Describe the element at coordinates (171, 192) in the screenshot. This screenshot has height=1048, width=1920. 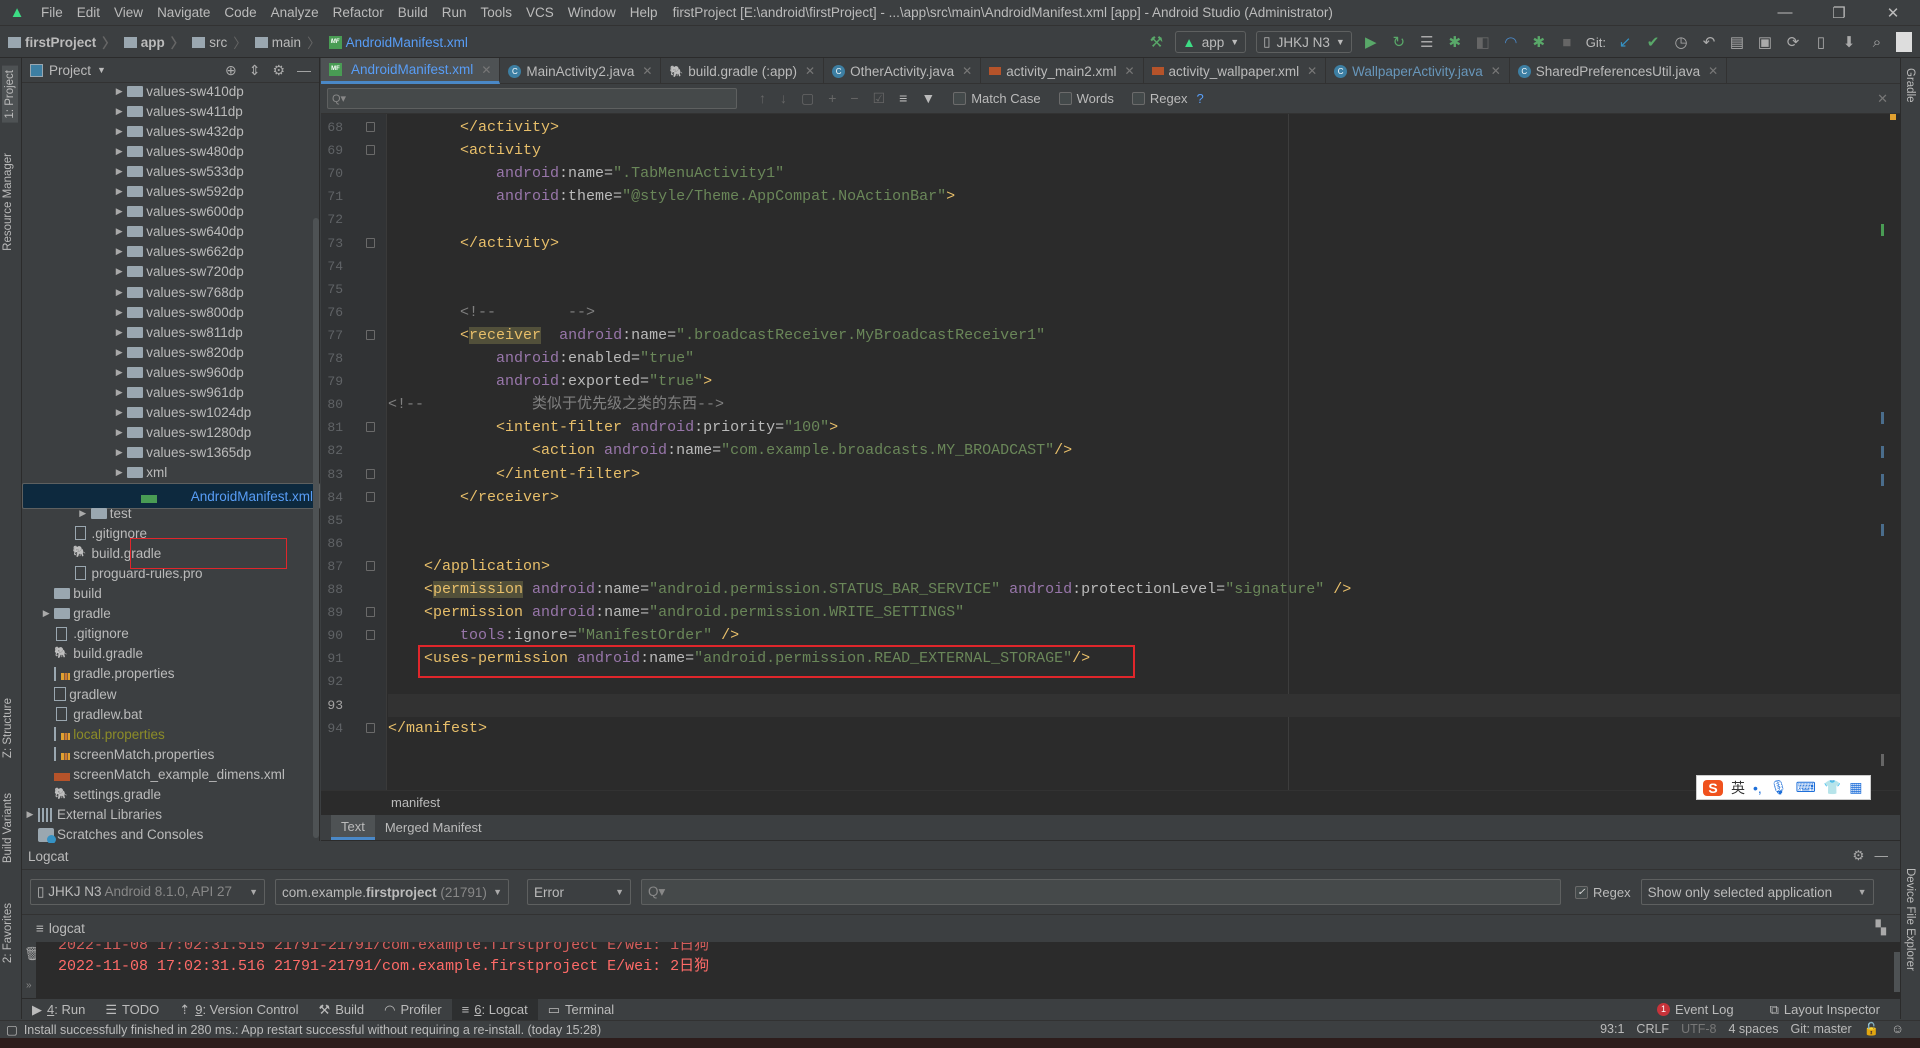
I see `tree-item: ▶ values-sw592dp` at that location.